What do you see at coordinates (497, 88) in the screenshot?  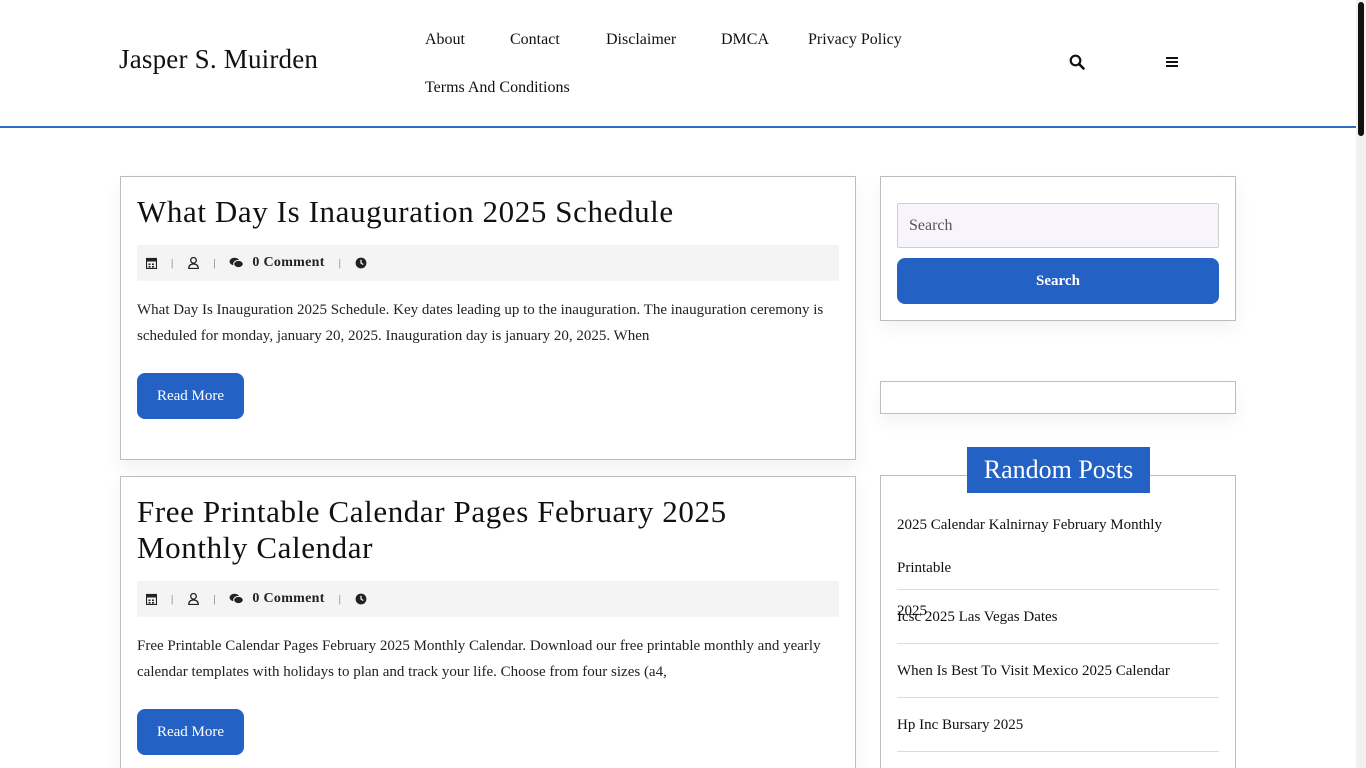 I see `nav-item-terms-and-conditions: Terms And Conditions` at bounding box center [497, 88].